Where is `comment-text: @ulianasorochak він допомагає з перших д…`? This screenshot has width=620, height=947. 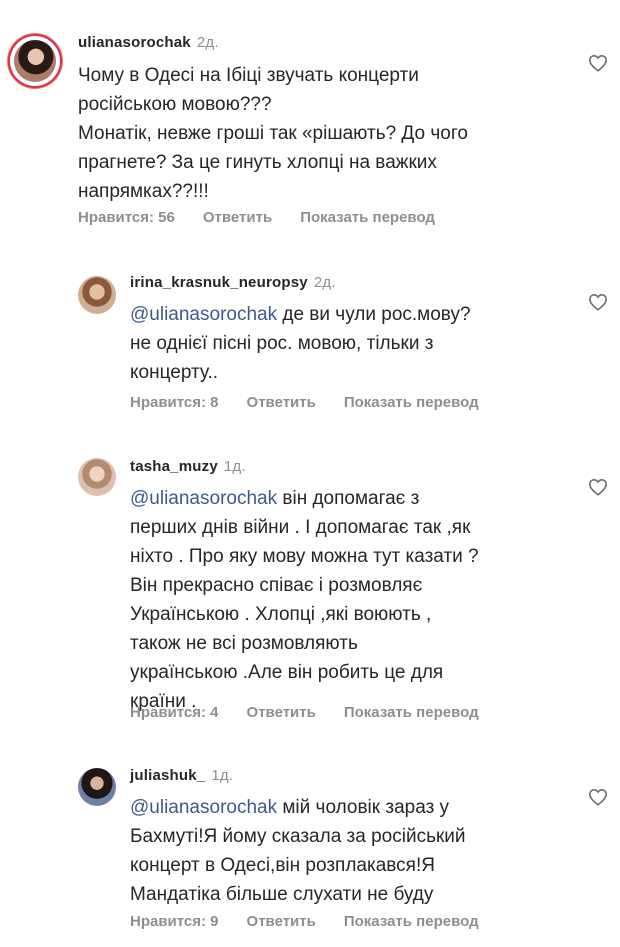 comment-text: @ulianasorochak він допомагає з перших д… is located at coordinates (304, 600).